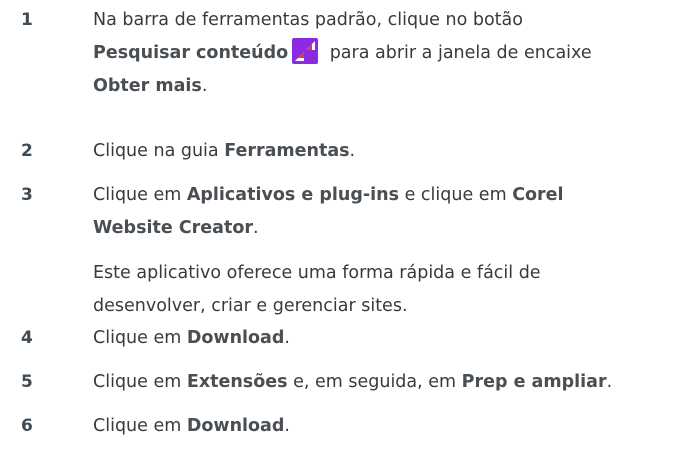  What do you see at coordinates (27, 20) in the screenshot?
I see `step-number: 1` at bounding box center [27, 20].